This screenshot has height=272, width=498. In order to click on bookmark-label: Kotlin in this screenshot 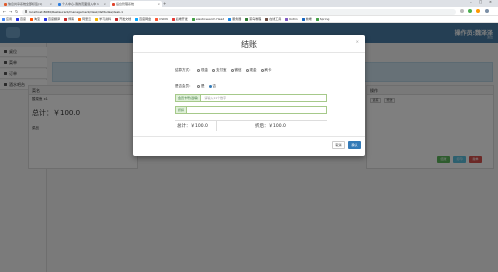, I will do `click(293, 19)`.